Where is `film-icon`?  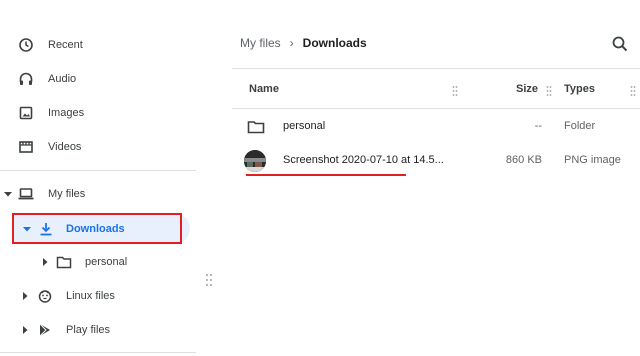 film-icon is located at coordinates (26, 147).